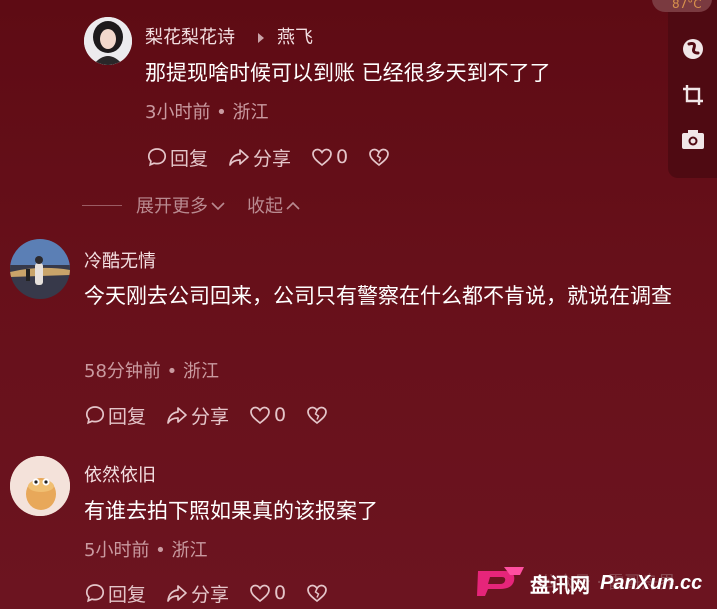  I want to click on comment-text: 有谁去拍下照如果真的该报案了, so click(231, 511).